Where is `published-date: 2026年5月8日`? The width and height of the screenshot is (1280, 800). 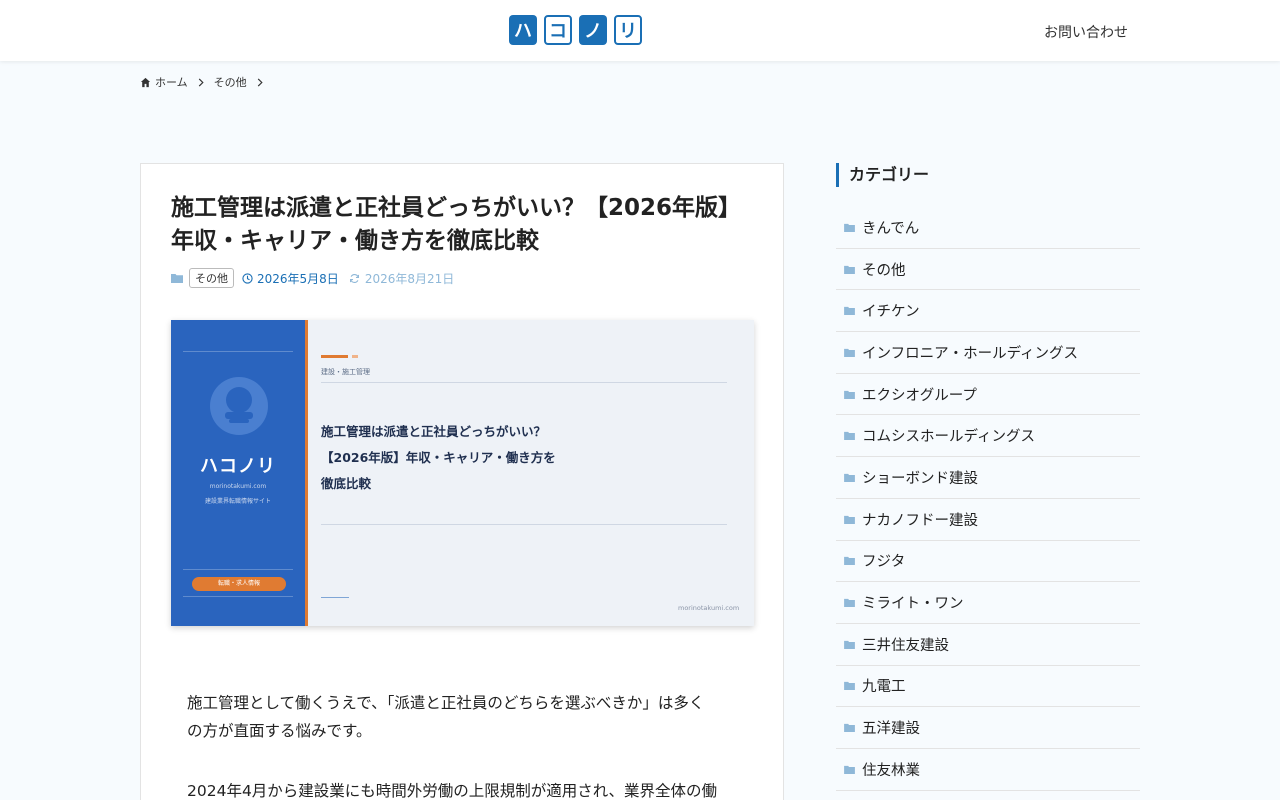
published-date: 2026年5月8日 is located at coordinates (298, 278).